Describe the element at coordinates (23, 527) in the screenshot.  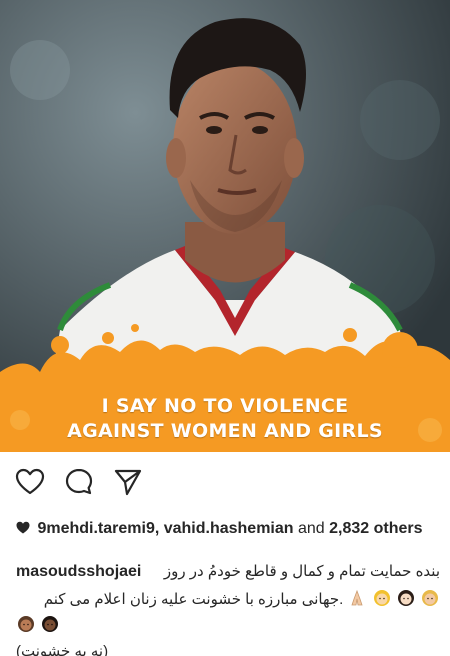
I see `heart-filled-icon` at that location.